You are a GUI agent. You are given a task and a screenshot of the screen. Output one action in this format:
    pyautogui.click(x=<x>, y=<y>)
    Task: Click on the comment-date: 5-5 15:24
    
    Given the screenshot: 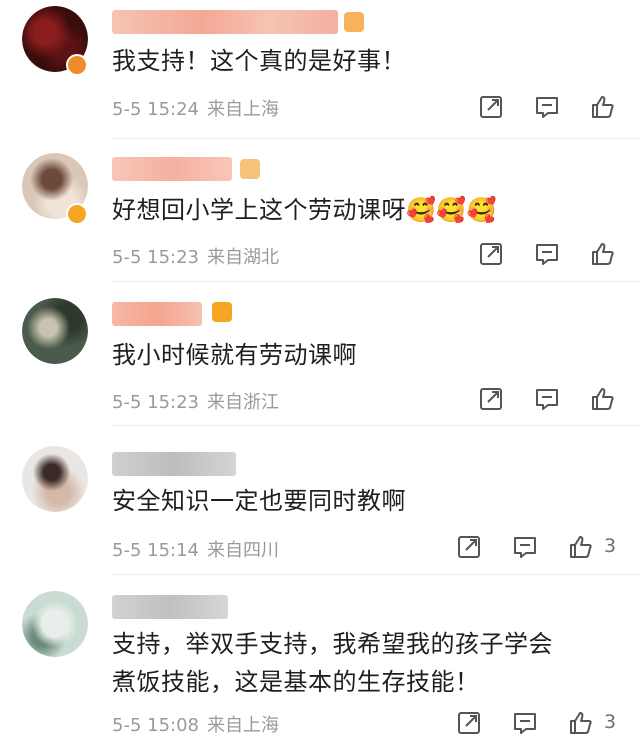 What is the action you would take?
    pyautogui.click(x=155, y=109)
    